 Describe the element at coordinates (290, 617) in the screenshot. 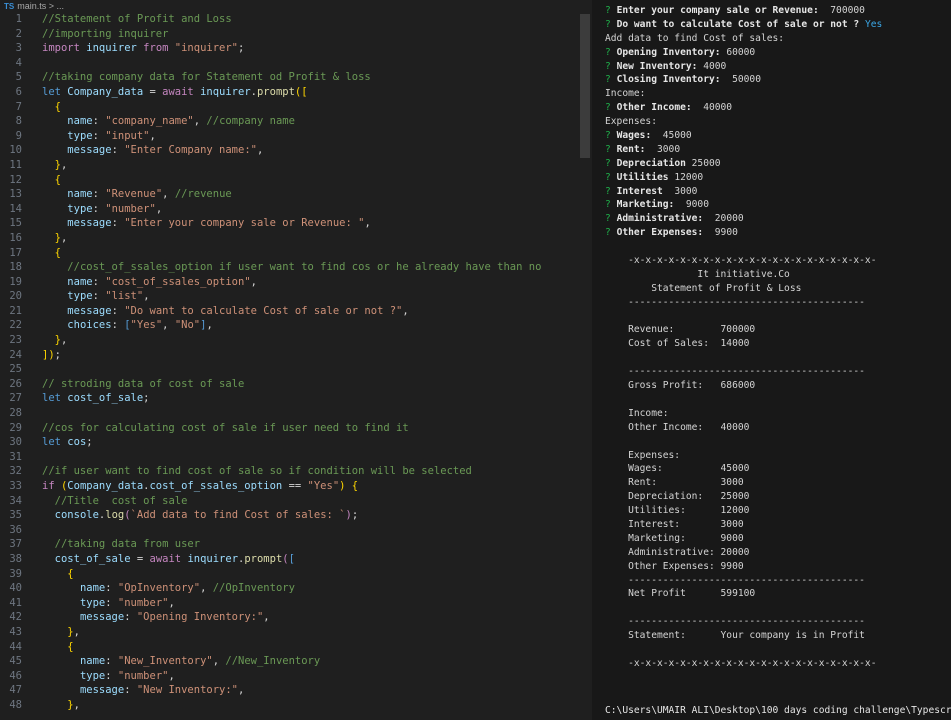

I see `code-line: 42 message: "Opening Inventory:",` at that location.